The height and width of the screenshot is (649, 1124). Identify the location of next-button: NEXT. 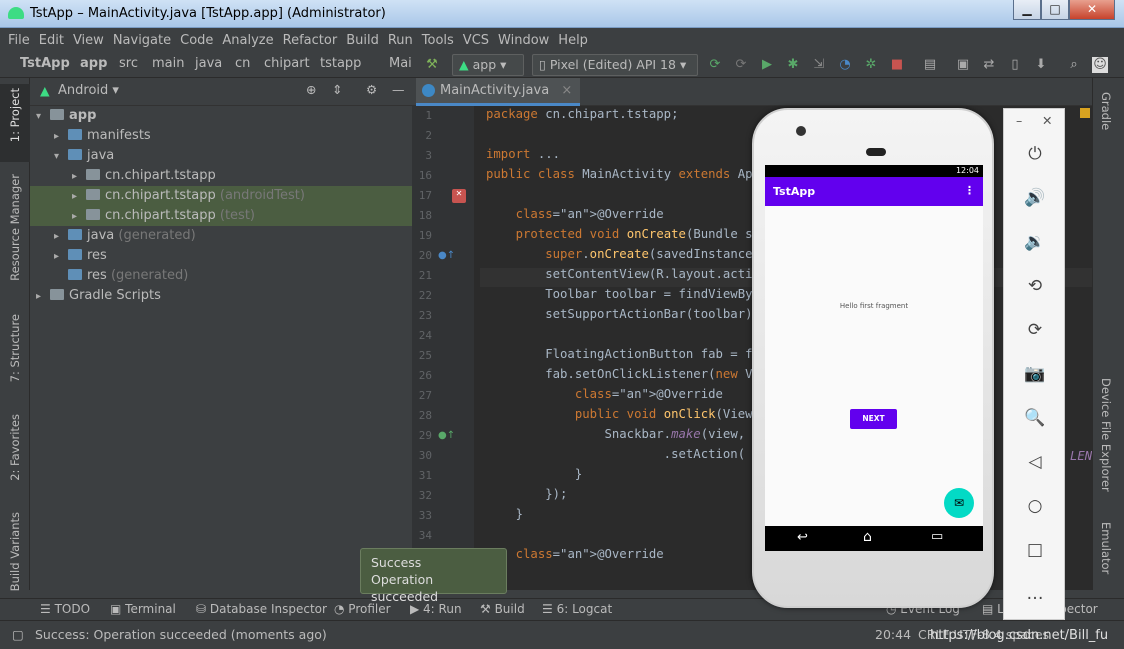
(873, 419).